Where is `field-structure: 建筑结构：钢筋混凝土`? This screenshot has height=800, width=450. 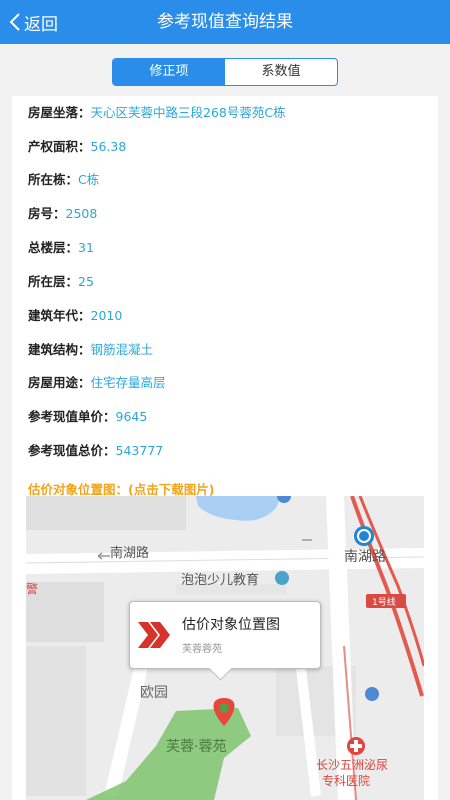 field-structure: 建筑结构：钢筋混凝土 is located at coordinates (91, 349).